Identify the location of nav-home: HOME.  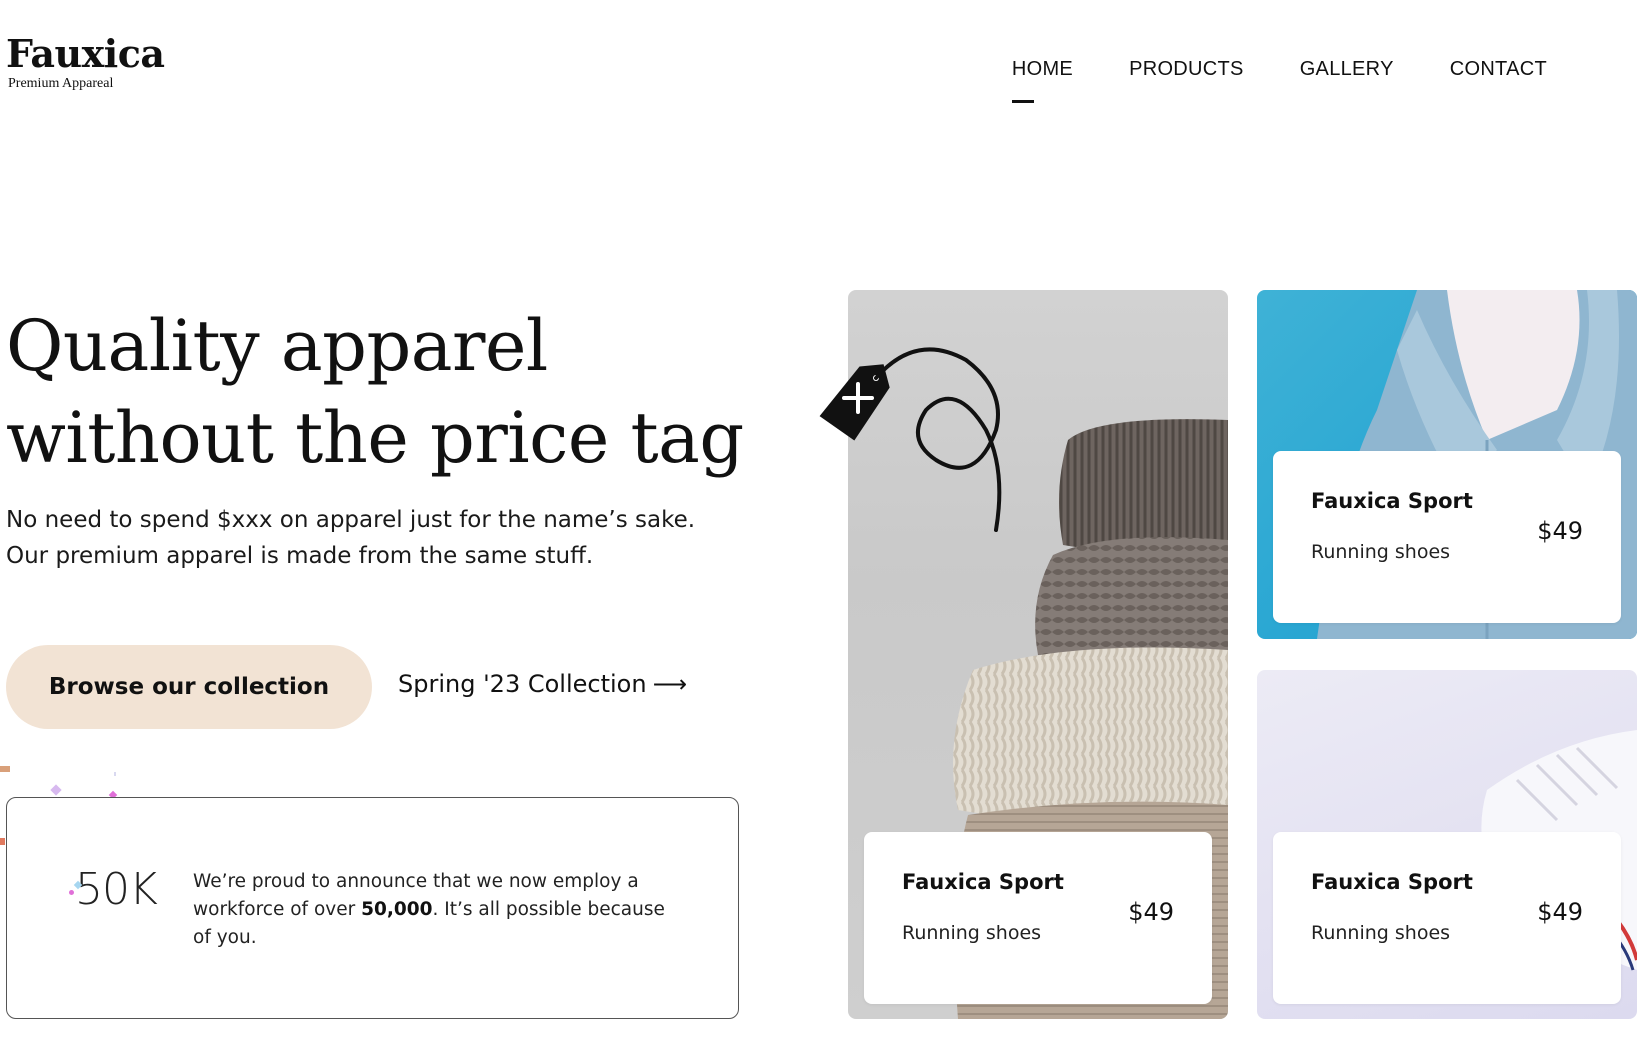
(1042, 80).